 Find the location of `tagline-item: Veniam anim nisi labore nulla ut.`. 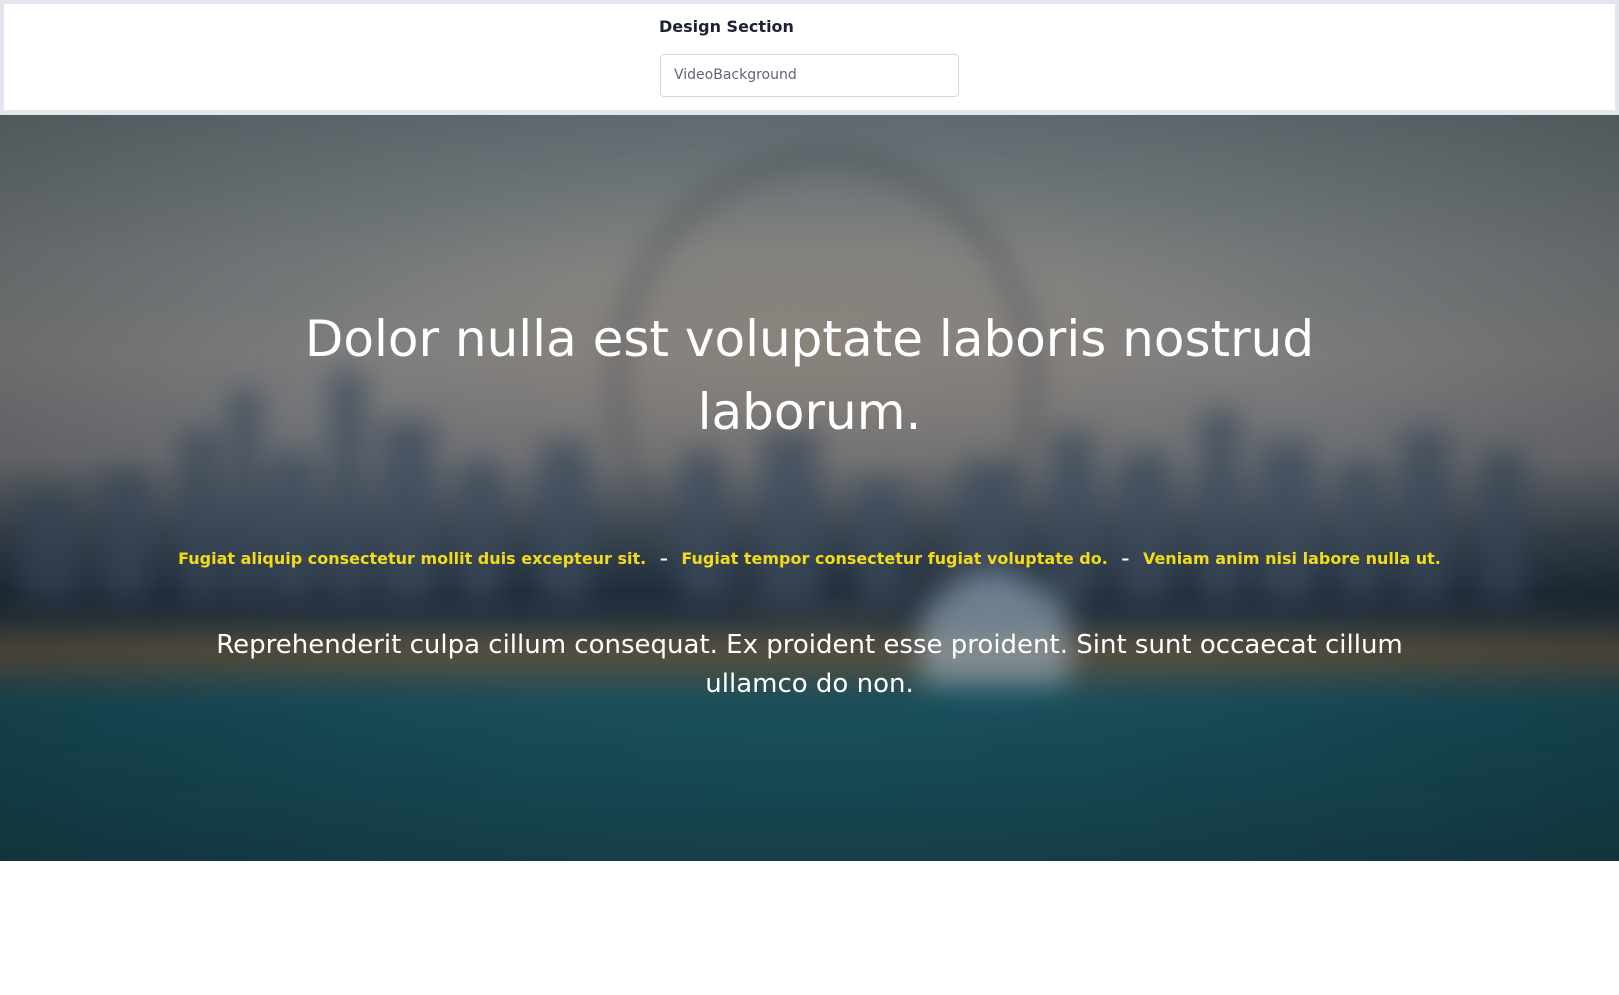

tagline-item: Veniam anim nisi labore nulla ut. is located at coordinates (1291, 558).